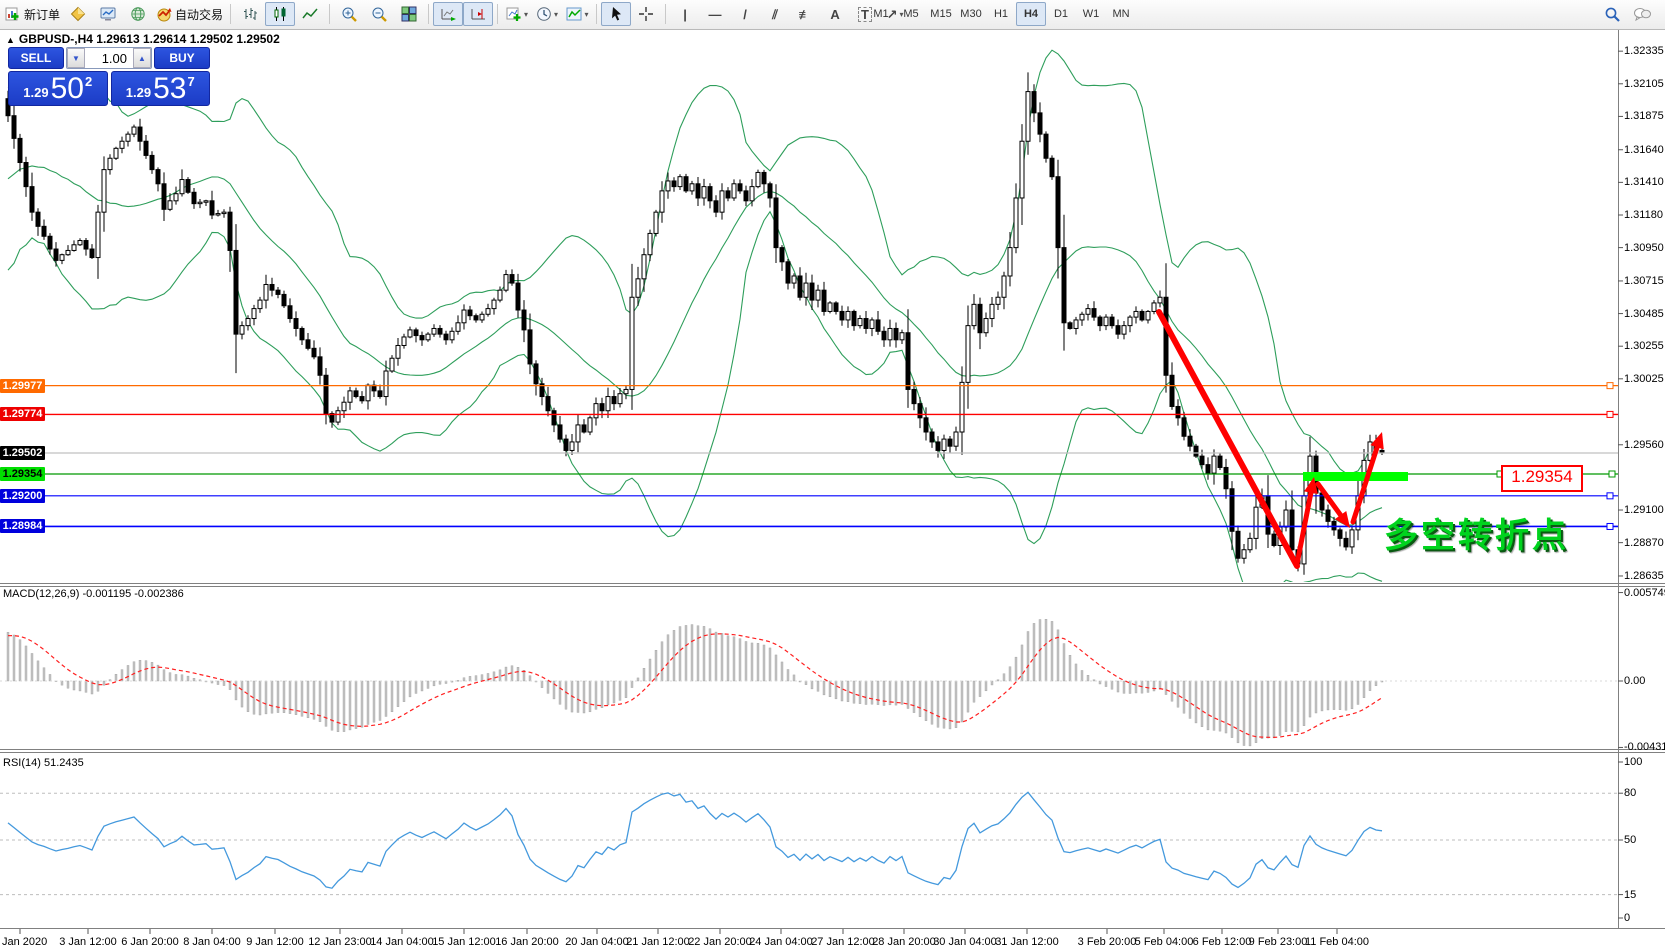 This screenshot has width=1665, height=950. I want to click on timeframe-W1: W1, so click(1091, 14).